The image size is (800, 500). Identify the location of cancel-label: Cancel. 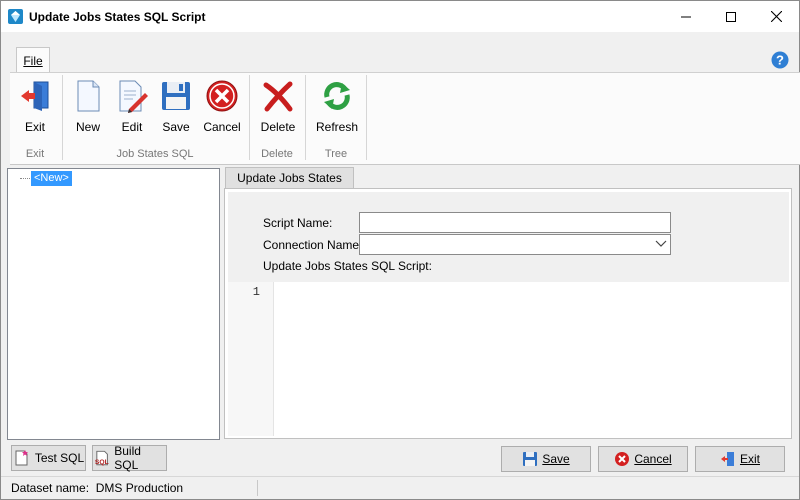
(653, 459).